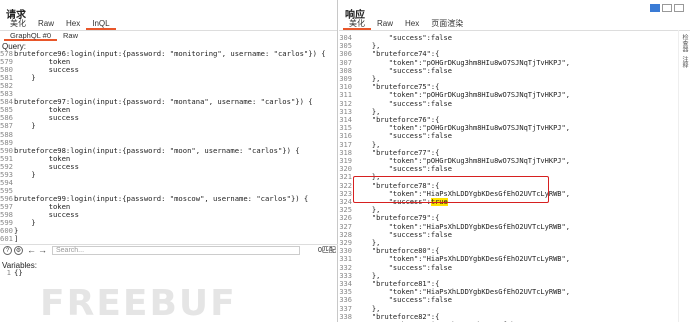 The height and width of the screenshot is (322, 690). What do you see at coordinates (345, 103) in the screenshot?
I see `line-number: 312` at bounding box center [345, 103].